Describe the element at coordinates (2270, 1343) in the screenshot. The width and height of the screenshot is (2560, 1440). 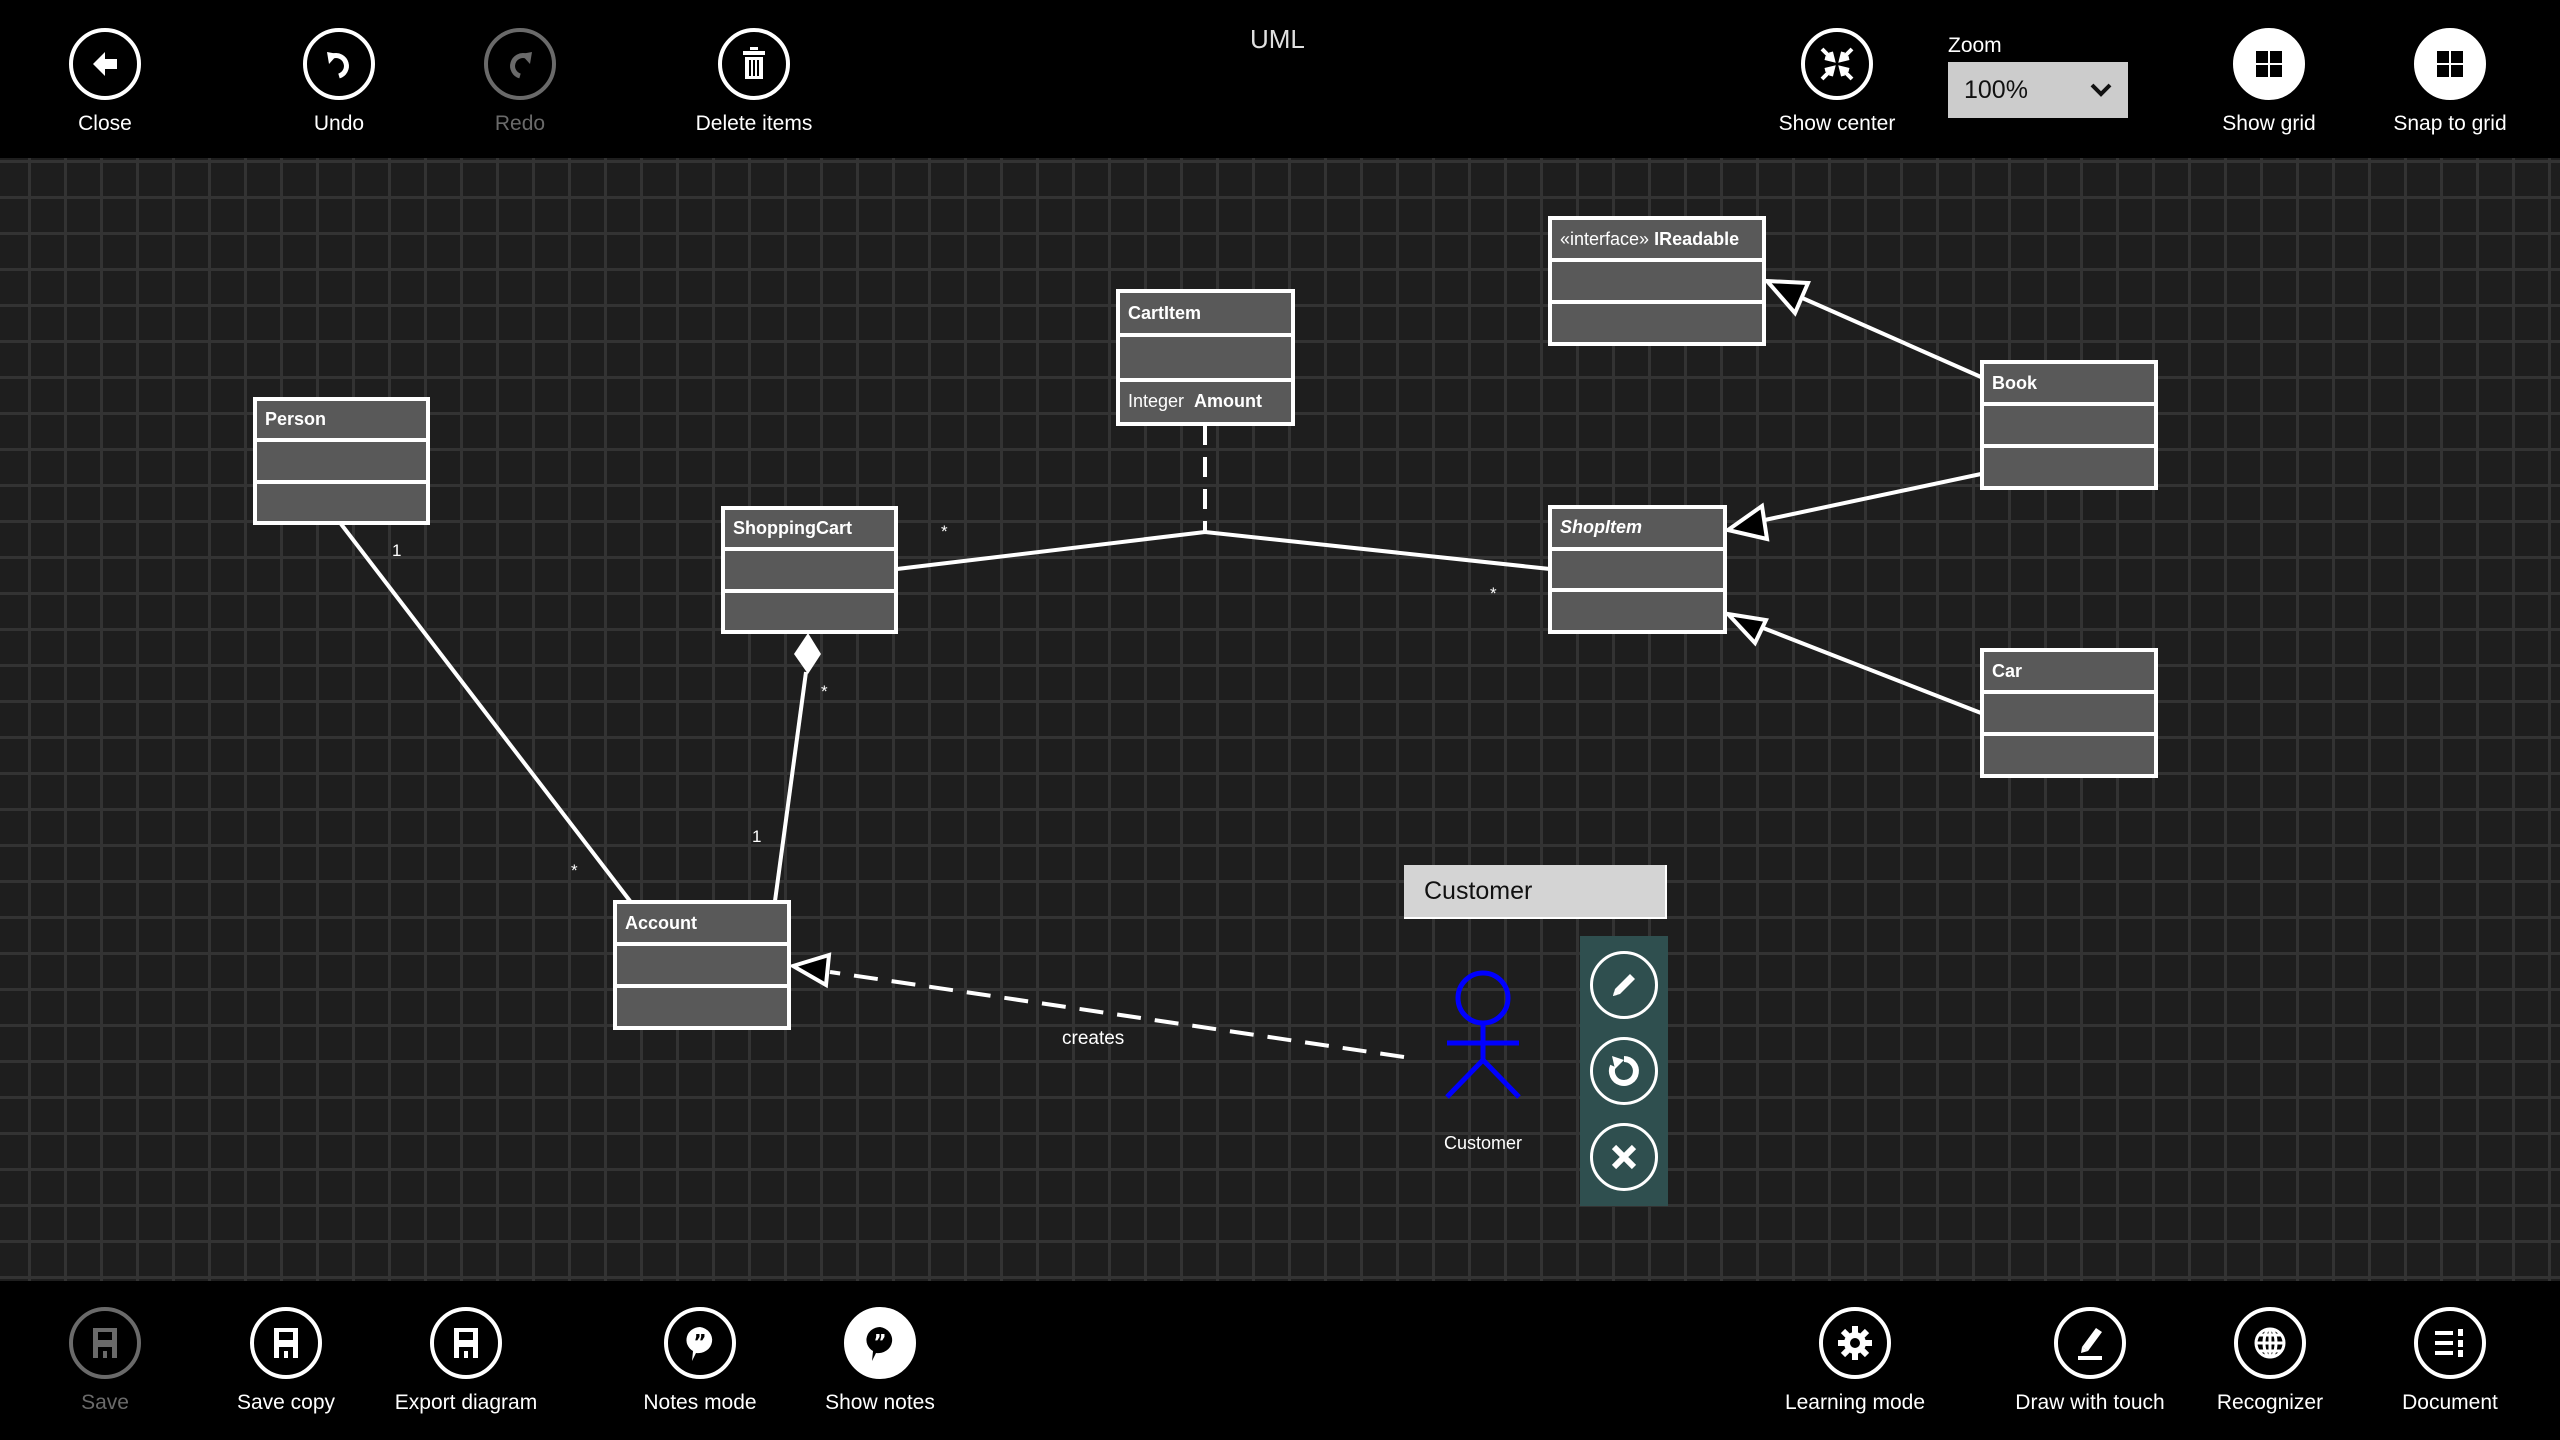
I see `globe-icon` at that location.